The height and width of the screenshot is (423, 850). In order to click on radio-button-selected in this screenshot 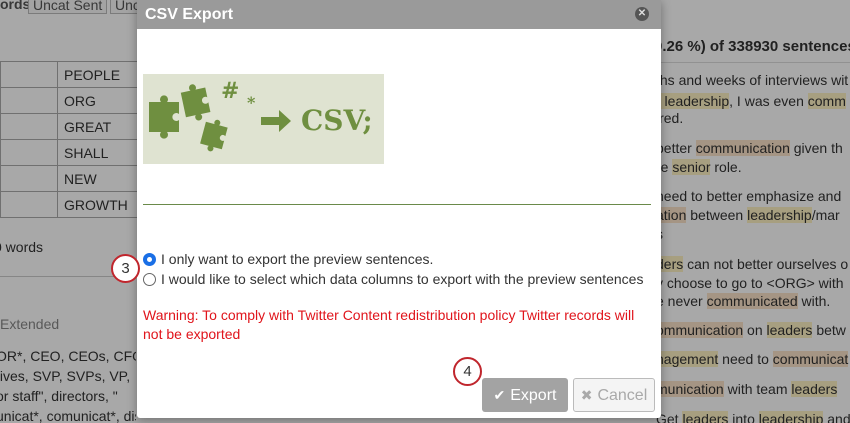, I will do `click(149, 259)`.